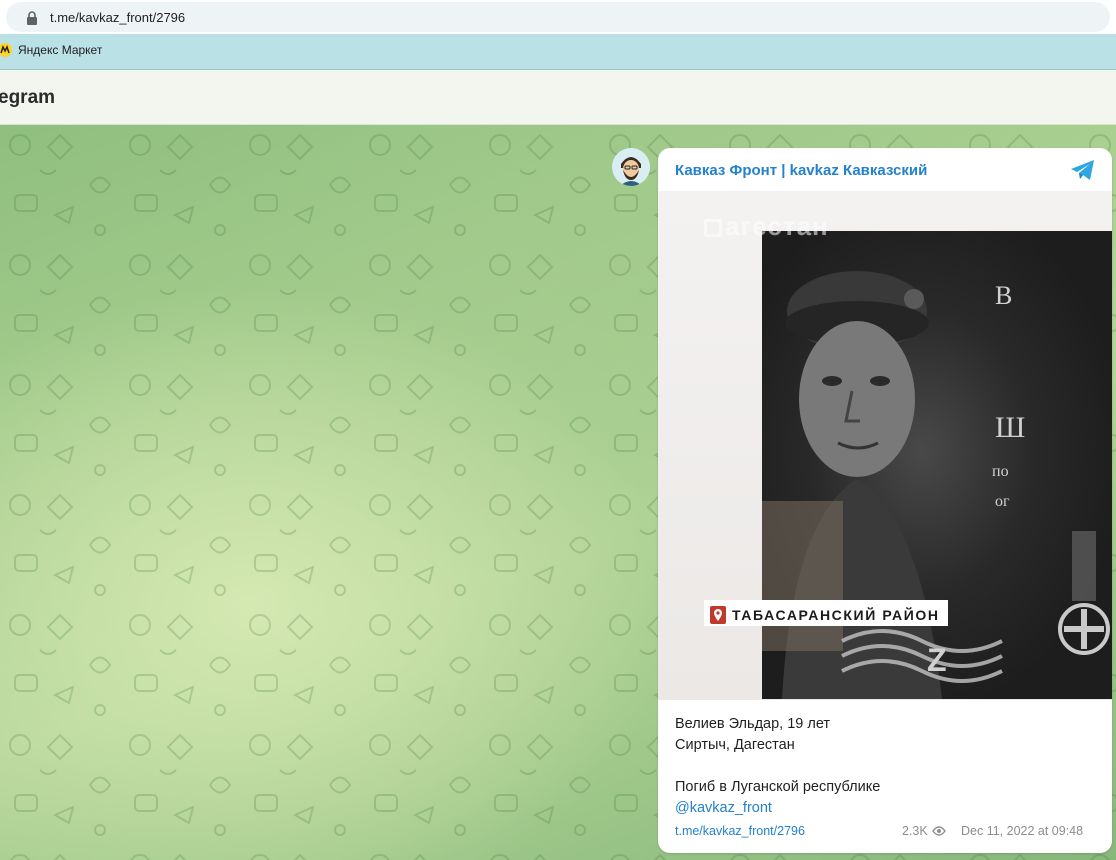 Image resolution: width=1116 pixels, height=860 pixels. What do you see at coordinates (938, 831) in the screenshot?
I see `eye-icon` at bounding box center [938, 831].